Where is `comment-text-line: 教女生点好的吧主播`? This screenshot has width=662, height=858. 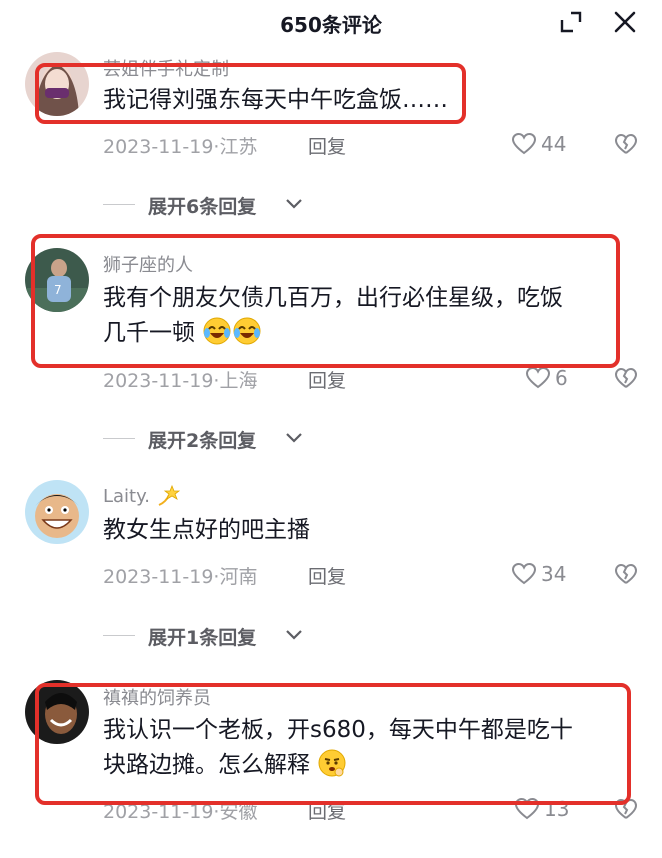 comment-text-line: 教女生点好的吧主播 is located at coordinates (206, 530).